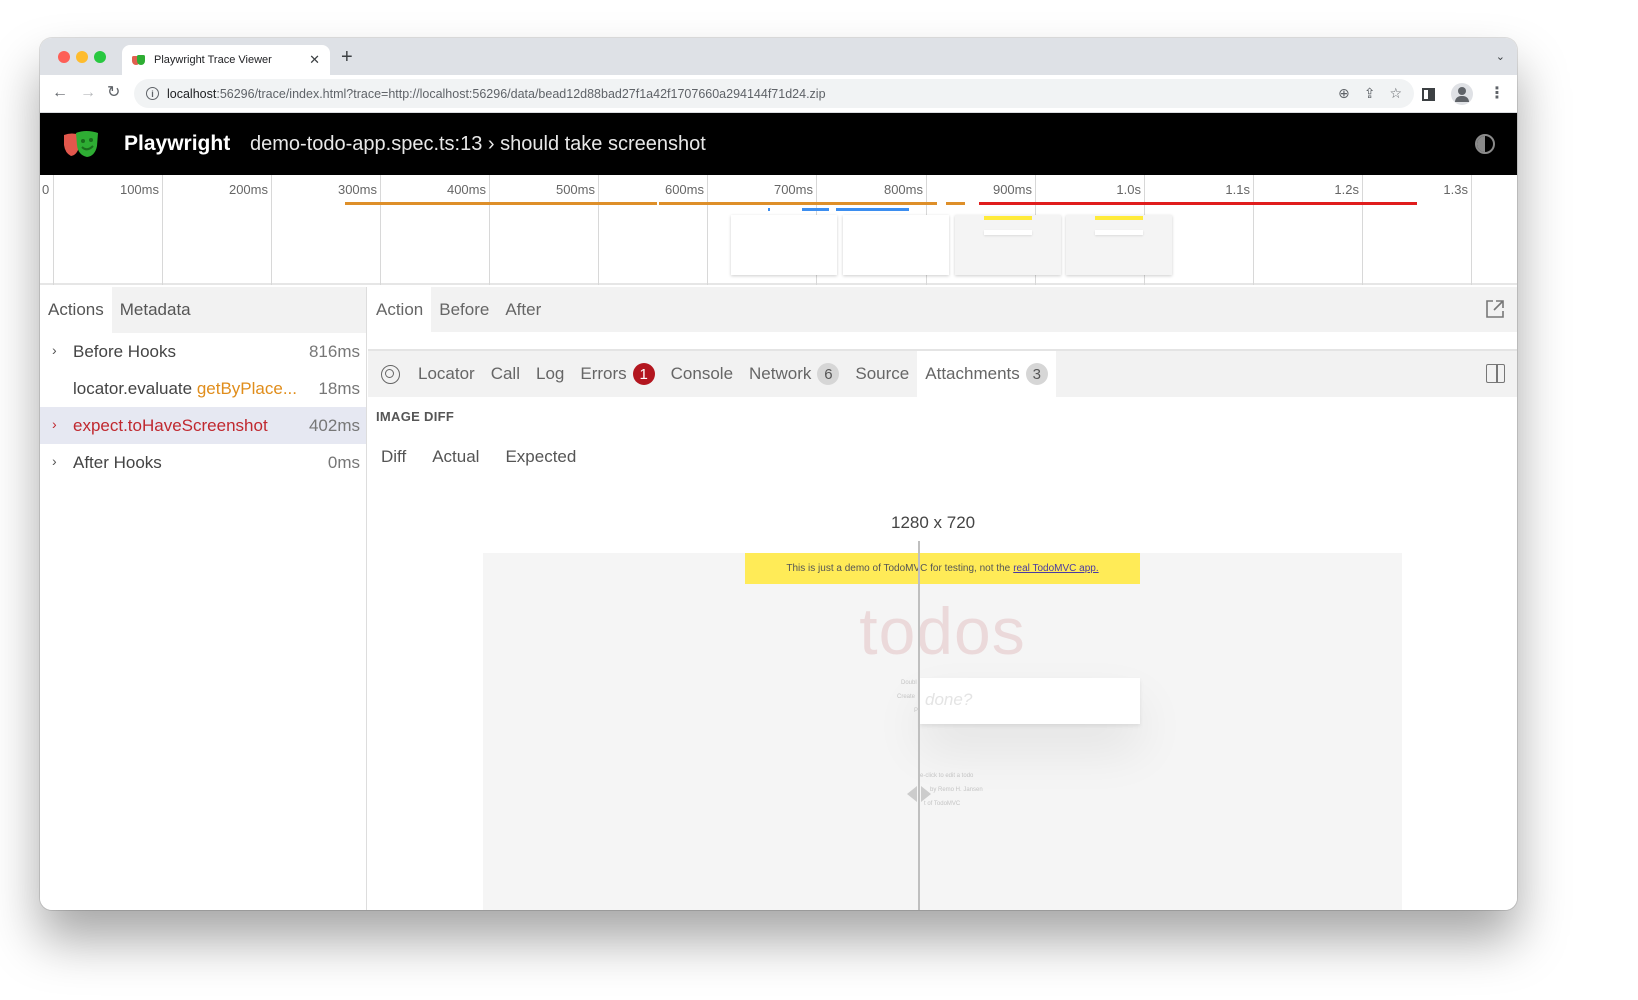 Image resolution: width=1638 pixels, height=1000 pixels. I want to click on browser-tab: Playwright Trace Viewer ✕, so click(226, 60).